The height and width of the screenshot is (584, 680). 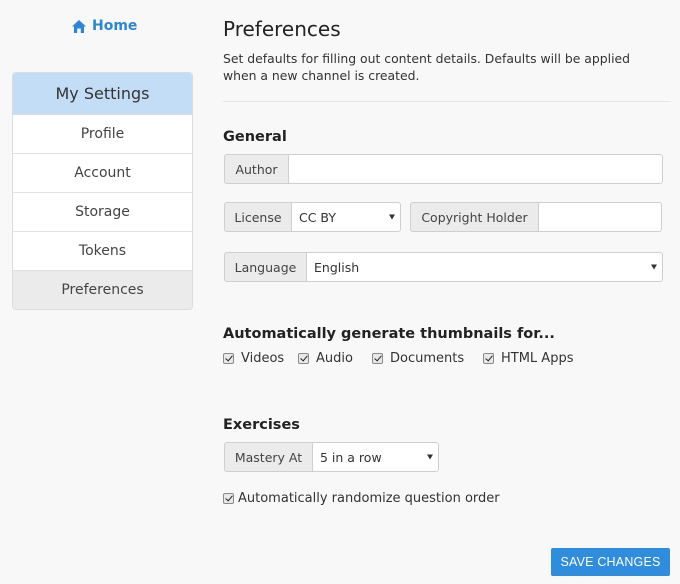 What do you see at coordinates (346, 217) in the screenshot?
I see `license-select: CC BY` at bounding box center [346, 217].